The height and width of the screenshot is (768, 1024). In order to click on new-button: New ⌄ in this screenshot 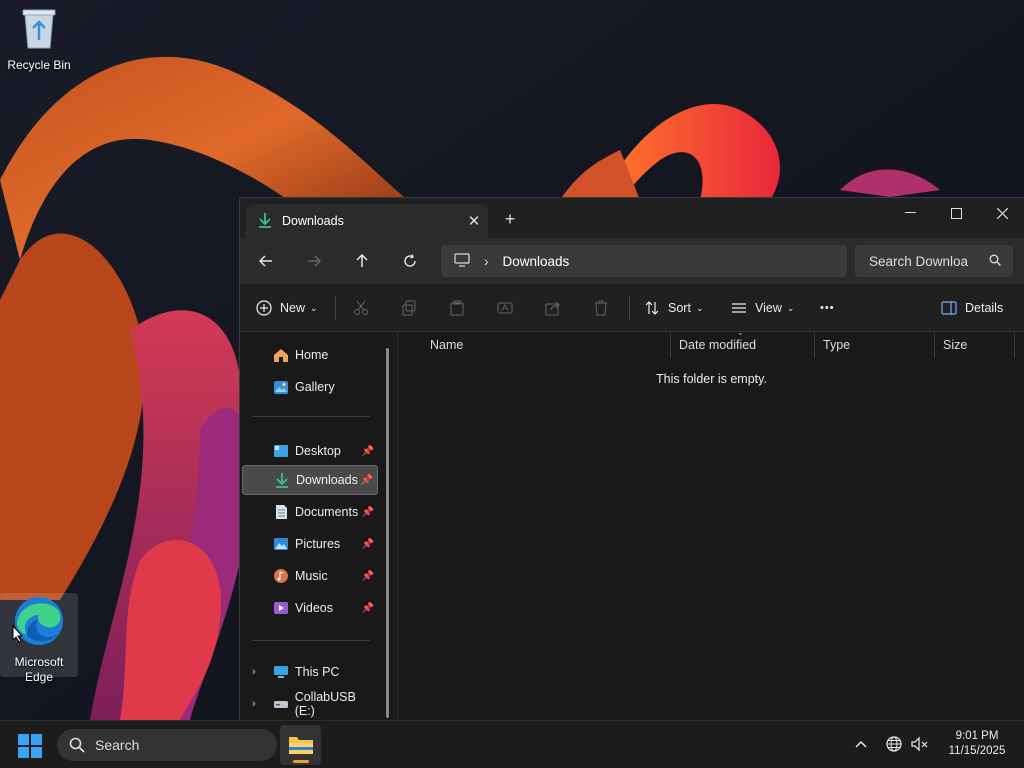, I will do `click(287, 308)`.